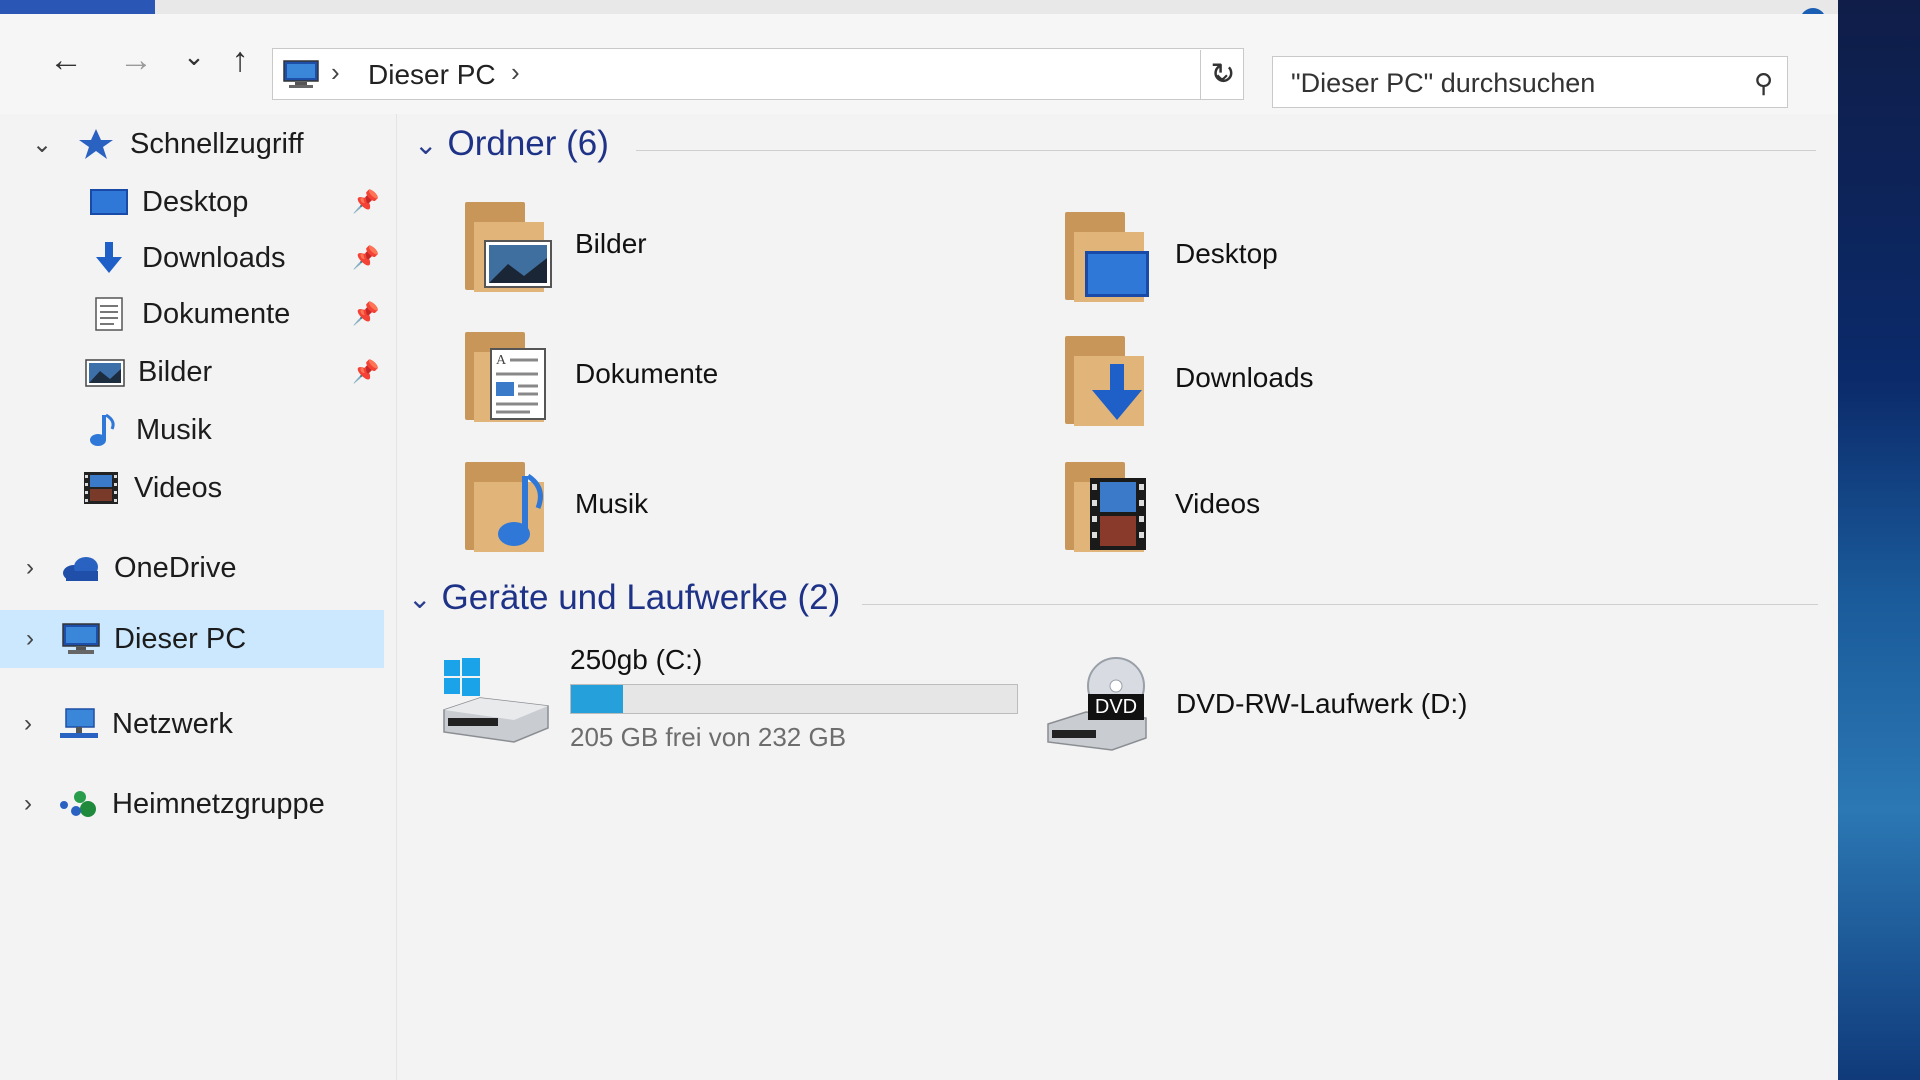  Describe the element at coordinates (180, 638) in the screenshot. I see `sidebar-item-label: Dieser PC` at that location.